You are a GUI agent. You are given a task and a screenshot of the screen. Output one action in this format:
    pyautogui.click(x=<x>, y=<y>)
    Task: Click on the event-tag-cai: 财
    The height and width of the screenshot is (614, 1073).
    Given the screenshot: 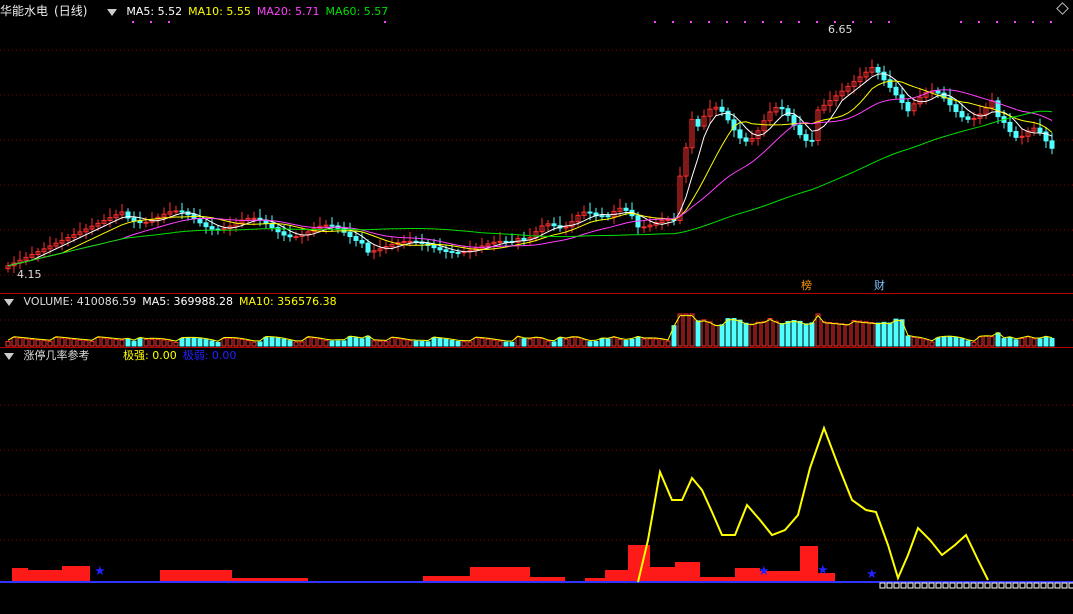 What is the action you would take?
    pyautogui.click(x=879, y=285)
    